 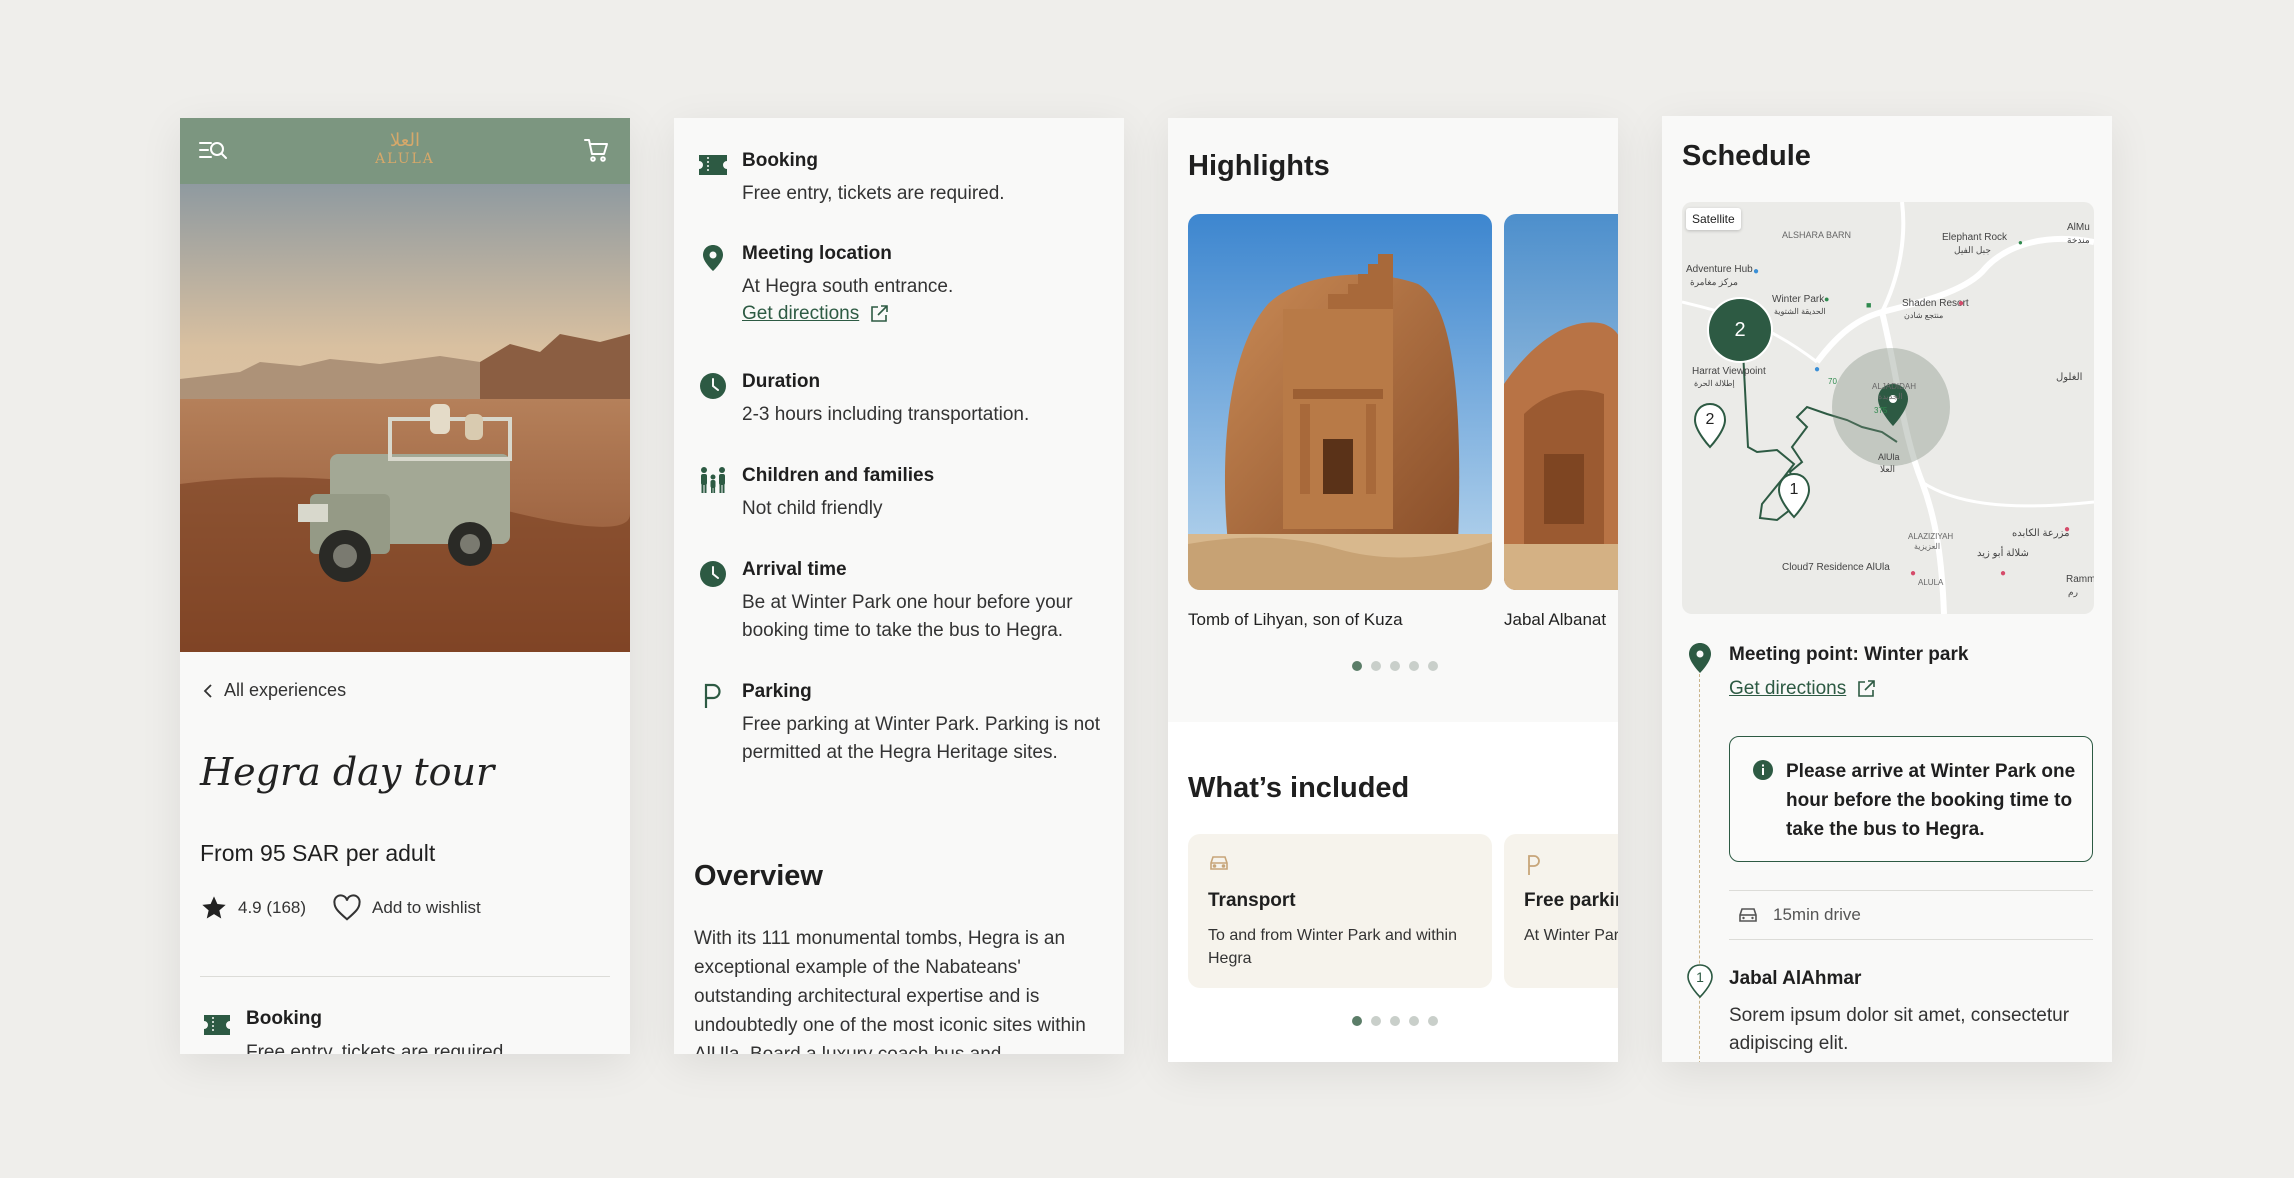 I want to click on highlight-image-tomb-of-lihyan, so click(x=1340, y=402).